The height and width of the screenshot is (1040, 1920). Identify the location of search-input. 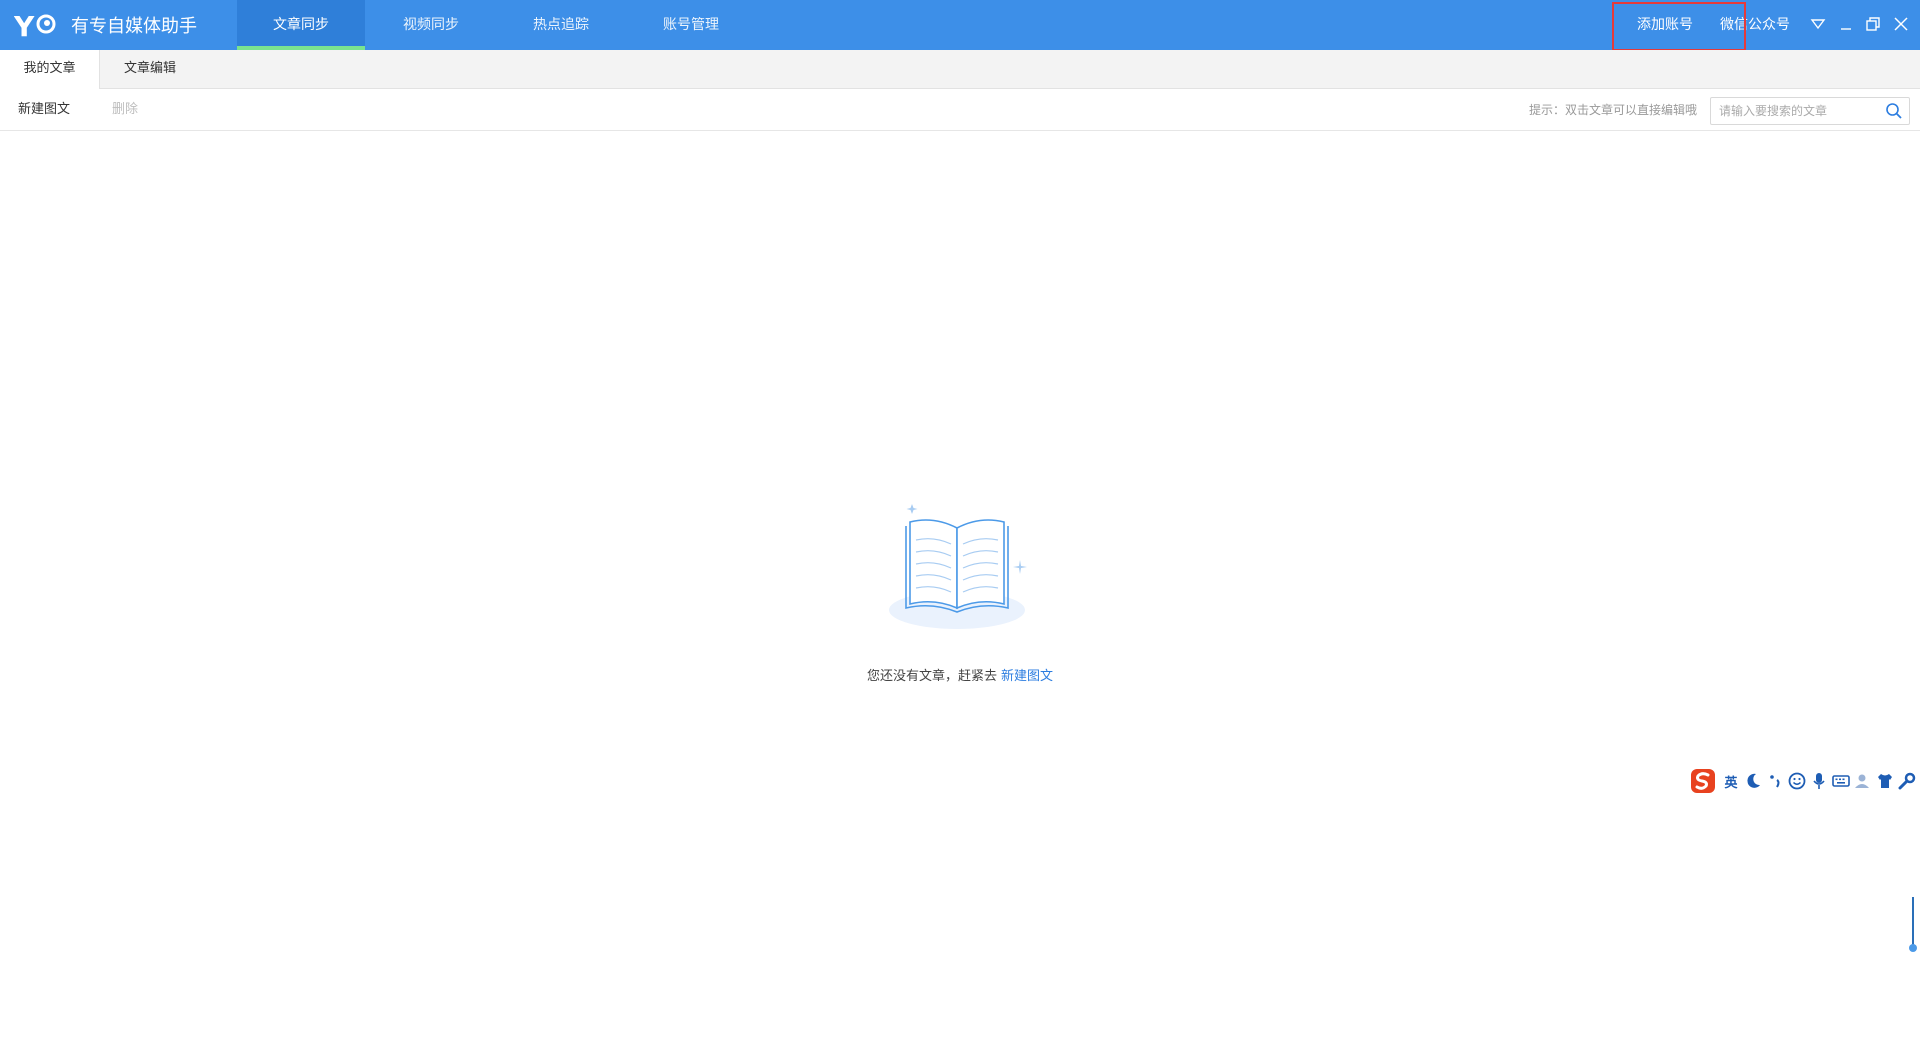
(1796, 111).